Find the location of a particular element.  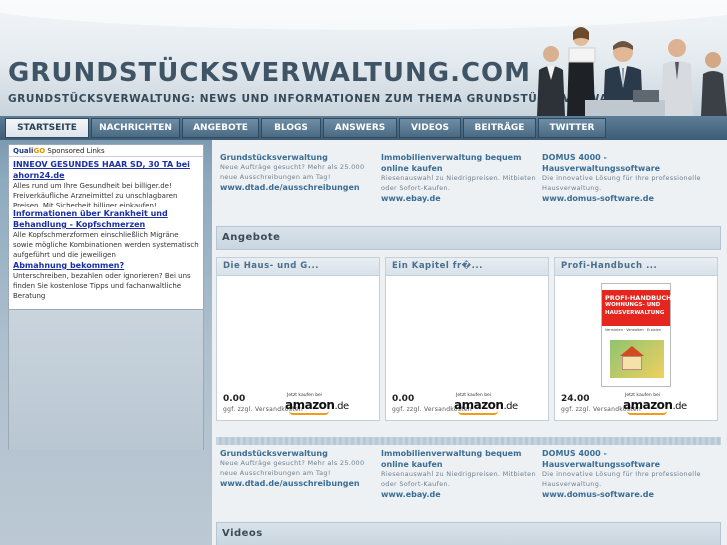

book-cover-title: WOHNUNGS- UND is located at coordinates (633, 305).